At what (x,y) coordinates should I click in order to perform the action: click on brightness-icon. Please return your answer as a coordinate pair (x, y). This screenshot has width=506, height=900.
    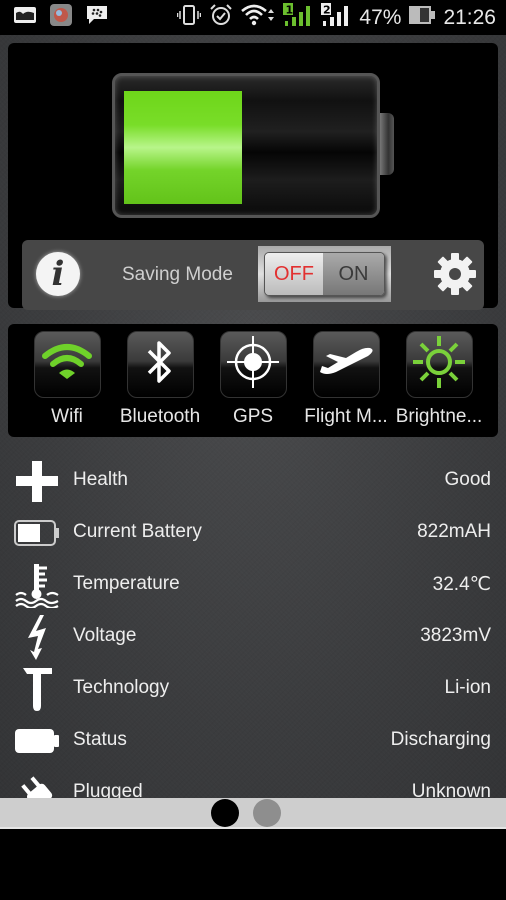
    Looking at the image, I should click on (439, 364).